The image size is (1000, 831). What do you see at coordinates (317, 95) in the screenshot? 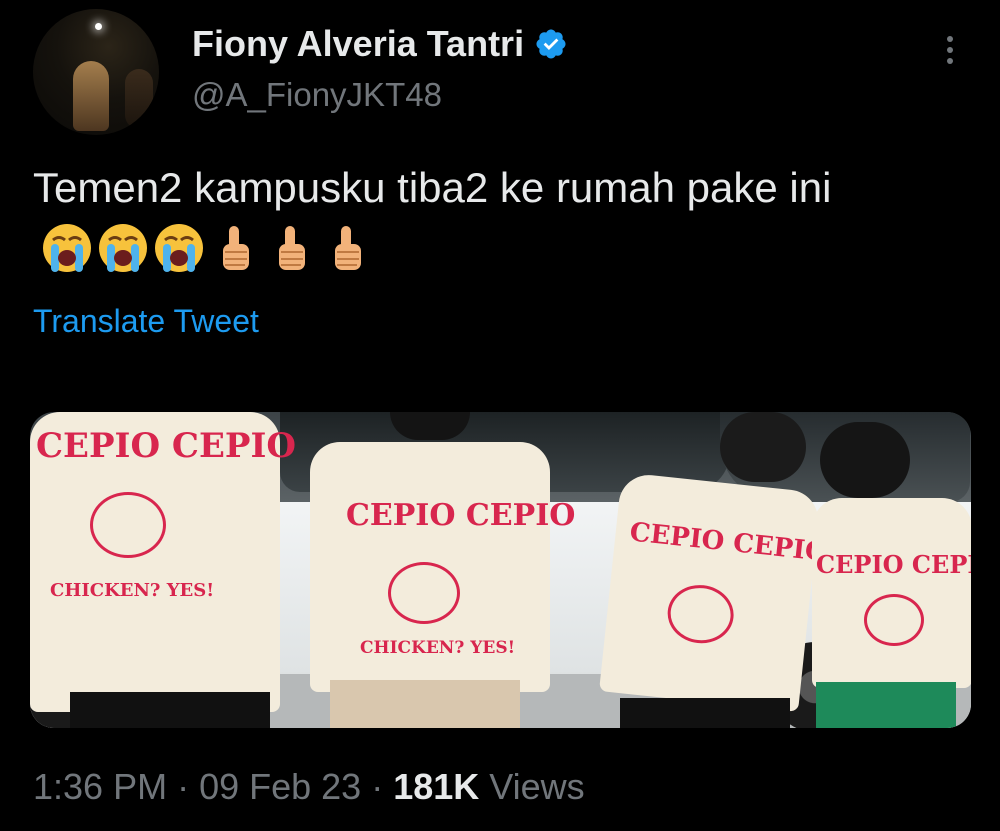
I see `author-handle: @A_FionyJKT48` at bounding box center [317, 95].